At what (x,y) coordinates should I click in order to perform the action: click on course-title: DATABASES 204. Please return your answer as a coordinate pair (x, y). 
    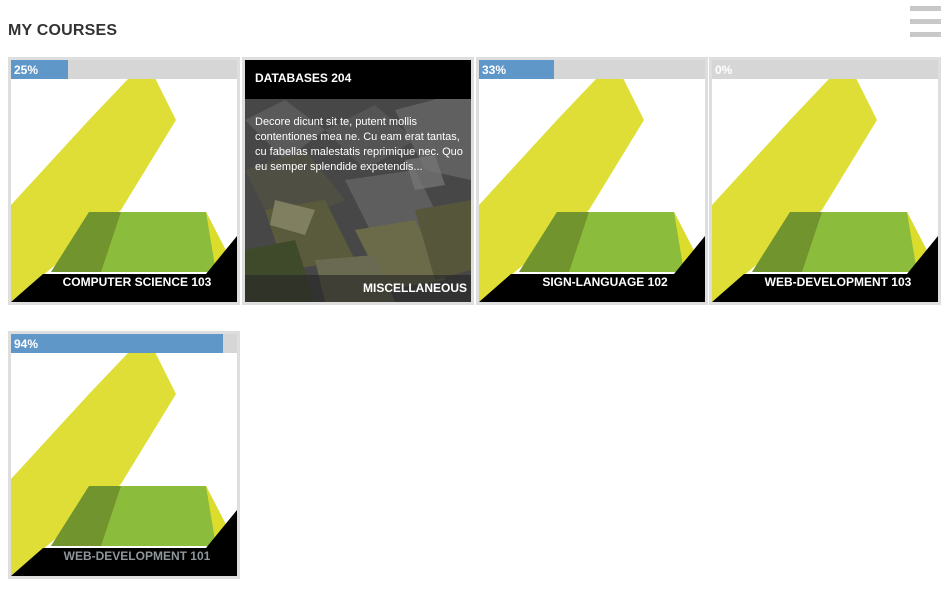
    Looking at the image, I should click on (303, 78).